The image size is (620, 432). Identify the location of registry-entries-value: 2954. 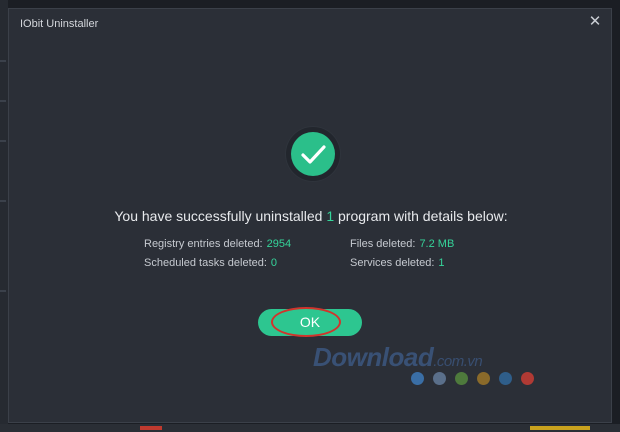
(279, 244).